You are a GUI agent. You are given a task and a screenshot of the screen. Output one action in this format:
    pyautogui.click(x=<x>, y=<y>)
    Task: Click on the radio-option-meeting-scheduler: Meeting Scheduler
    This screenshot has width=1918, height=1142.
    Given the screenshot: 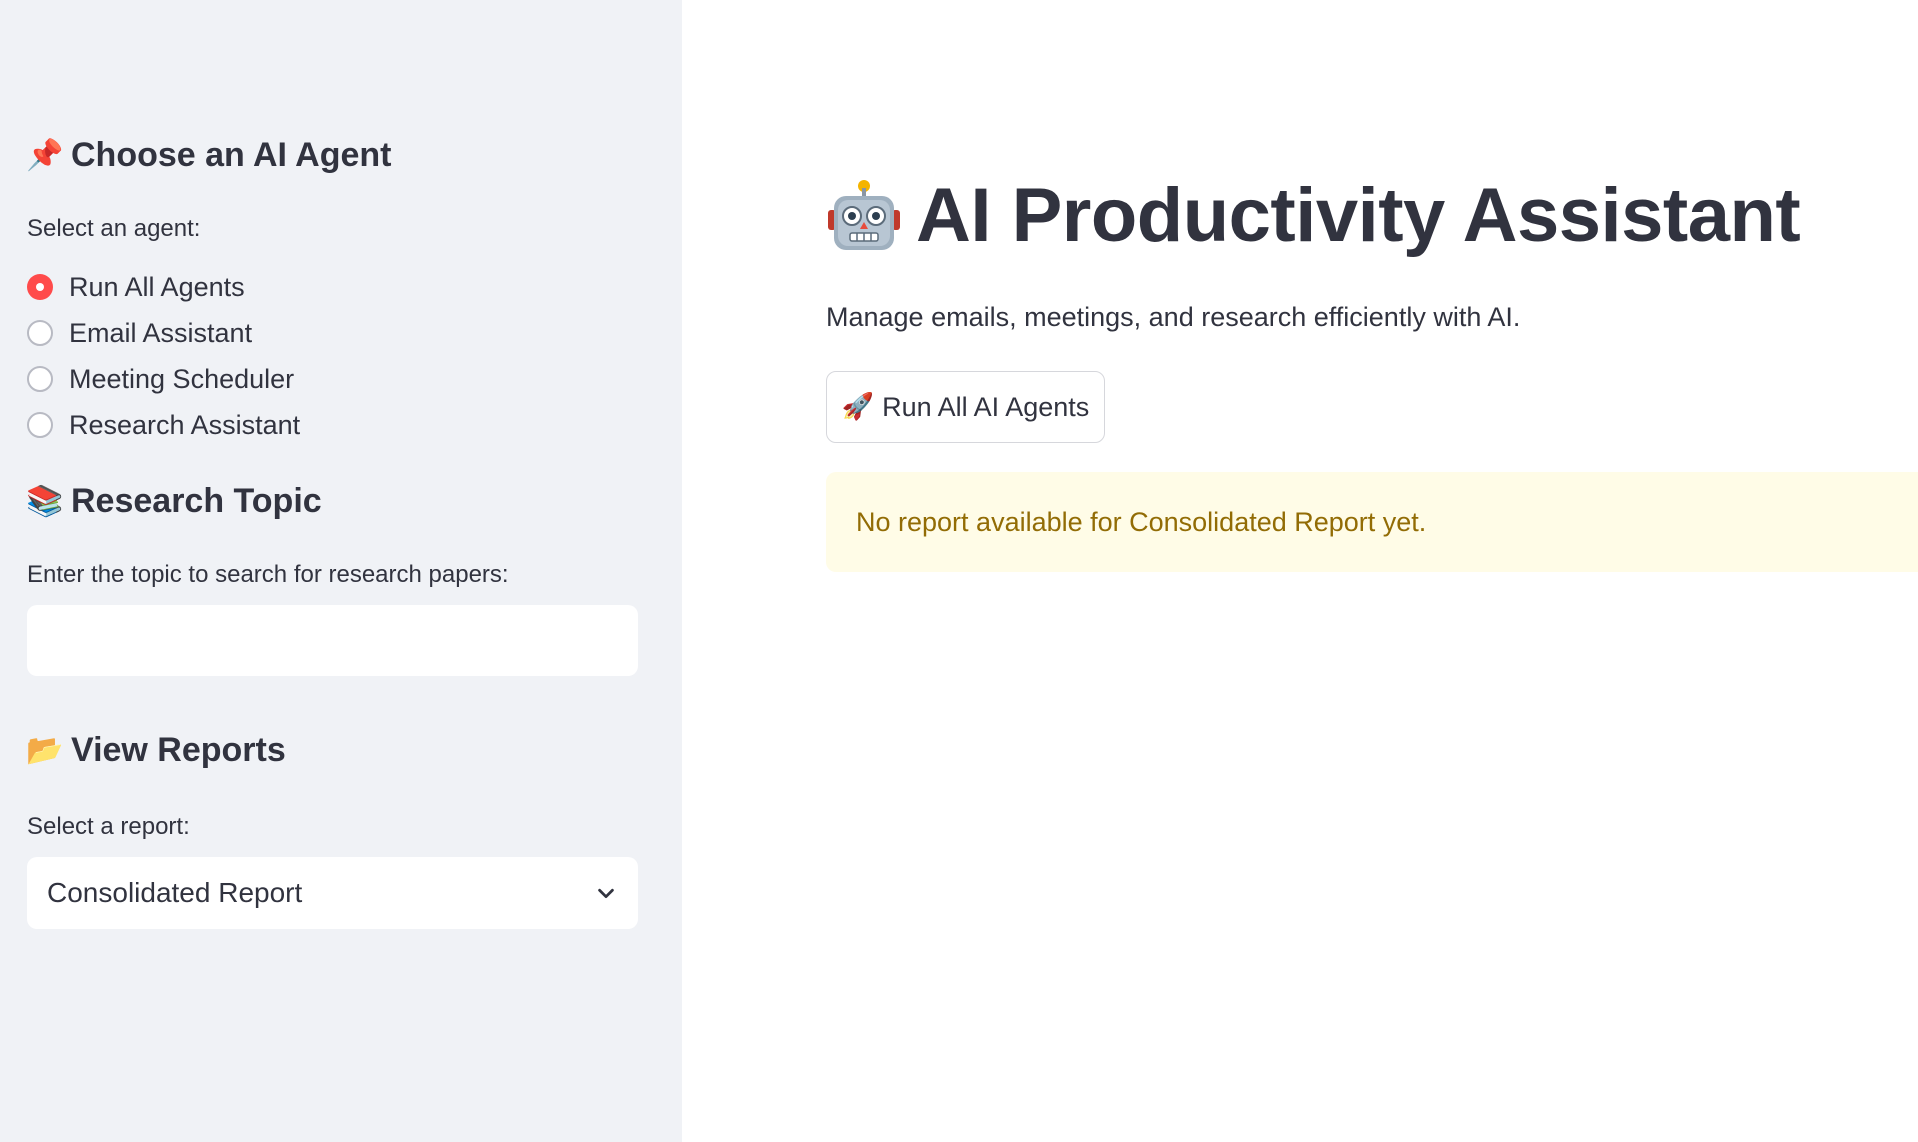 What is the action you would take?
    pyautogui.click(x=163, y=379)
    